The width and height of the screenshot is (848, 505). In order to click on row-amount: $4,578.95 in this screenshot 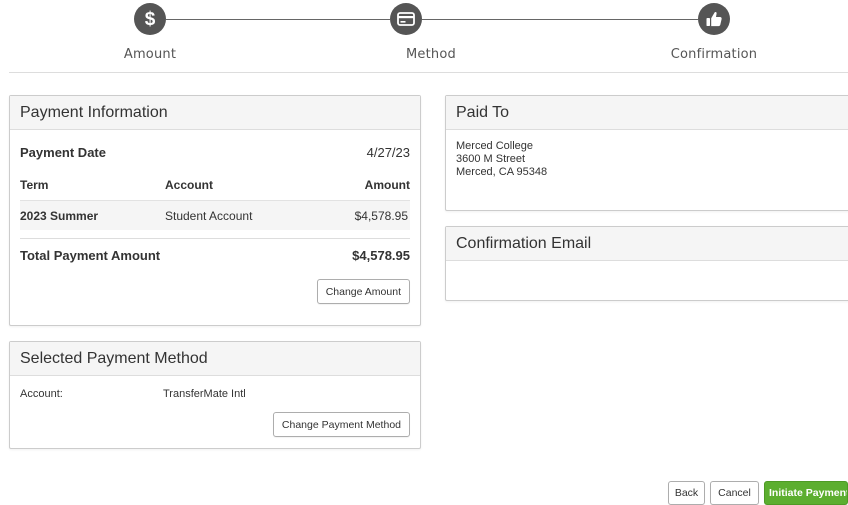, I will do `click(381, 215)`.